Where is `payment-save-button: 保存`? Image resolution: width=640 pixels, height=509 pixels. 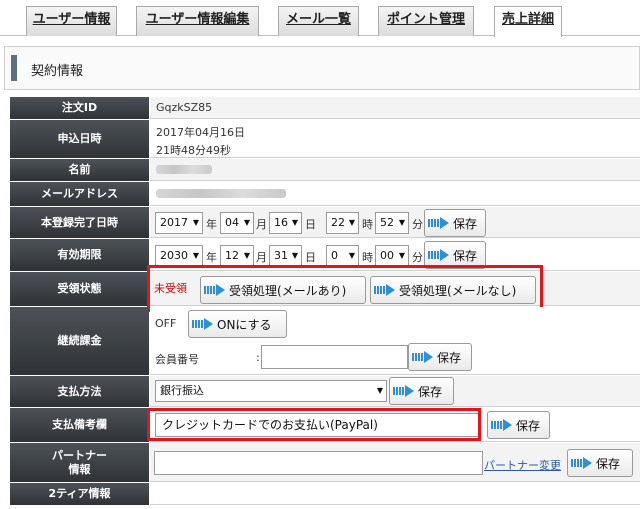 payment-save-button: 保存 is located at coordinates (421, 391).